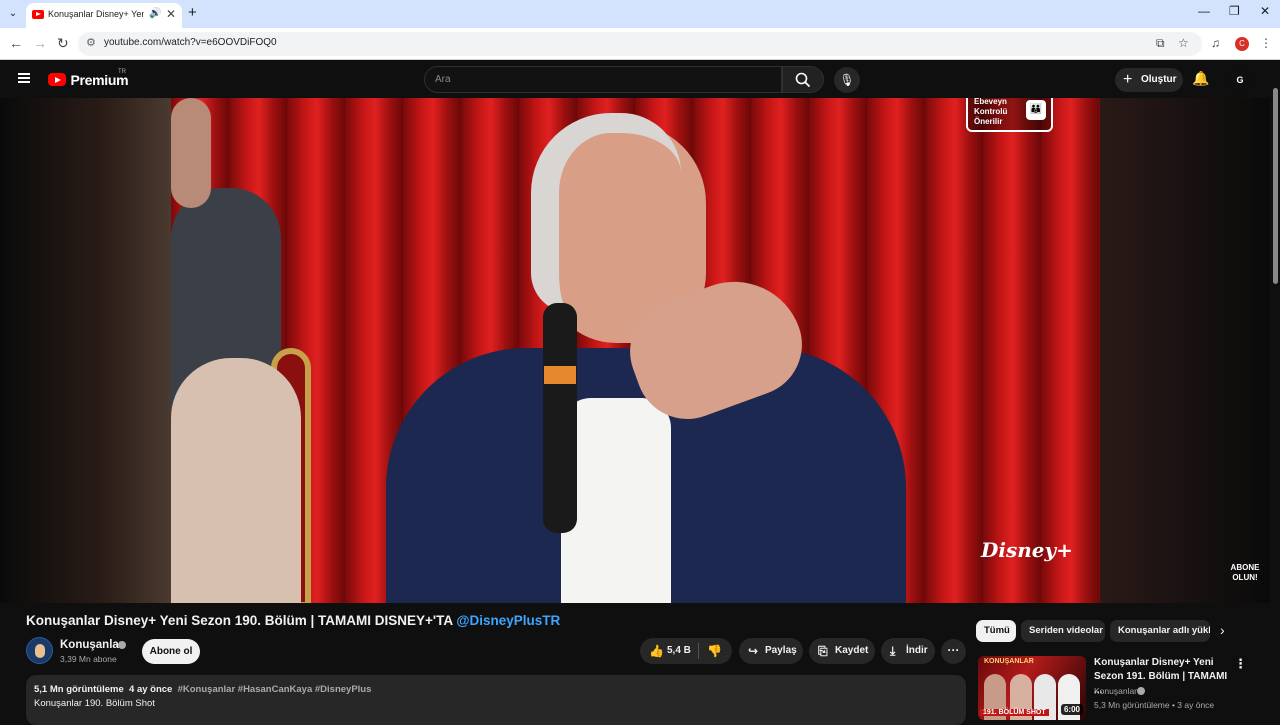 This screenshot has width=1280, height=725. Describe the element at coordinates (1200, 78) in the screenshot. I see `notifications-bell-icon: 🔔` at that location.